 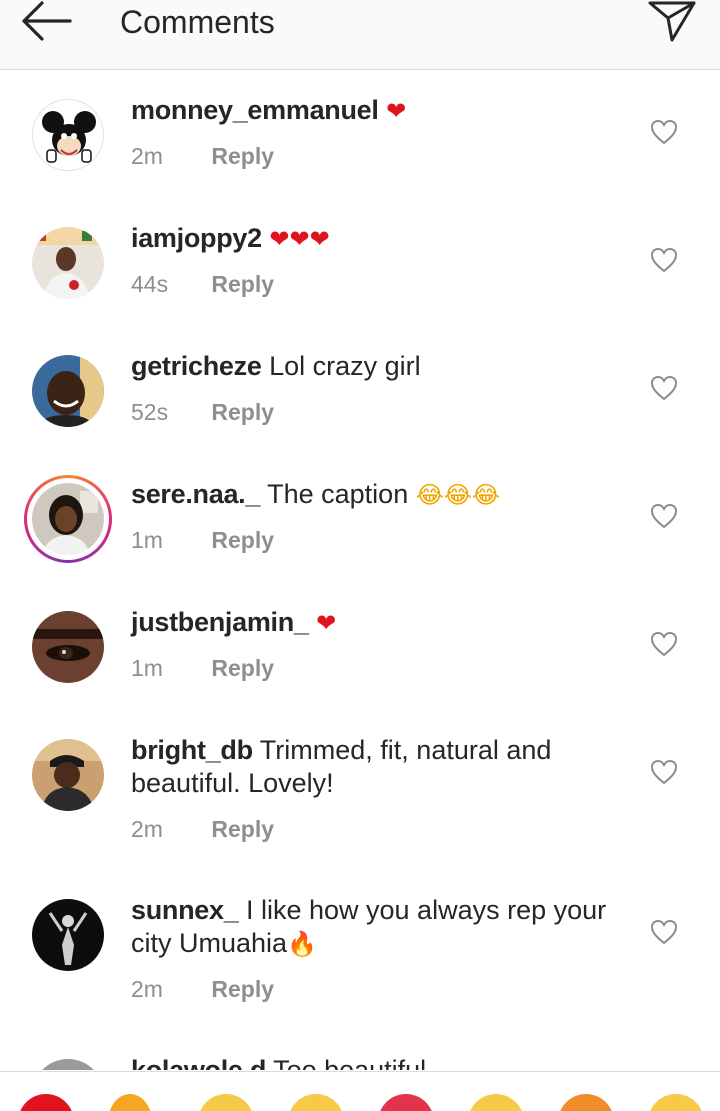 I want to click on comment-meta: 44s Reply, so click(x=202, y=284).